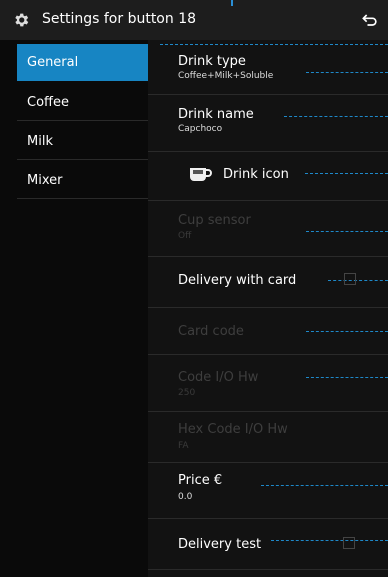 The width and height of the screenshot is (388, 577). I want to click on setting-title: Code I/O Hw, so click(218, 377).